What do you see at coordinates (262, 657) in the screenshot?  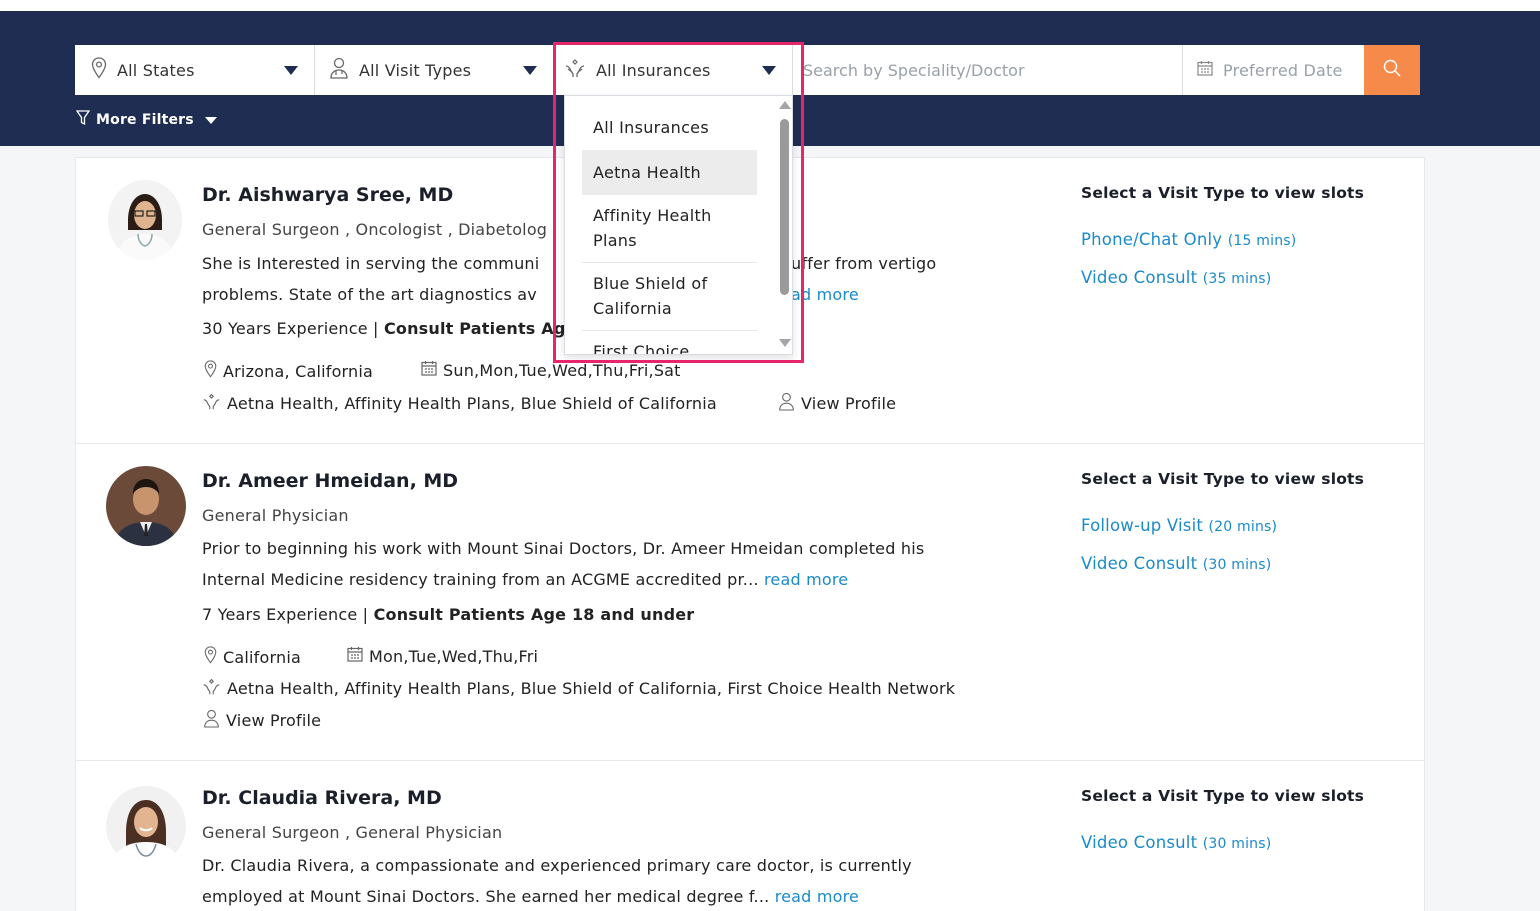 I see `location-text: California` at bounding box center [262, 657].